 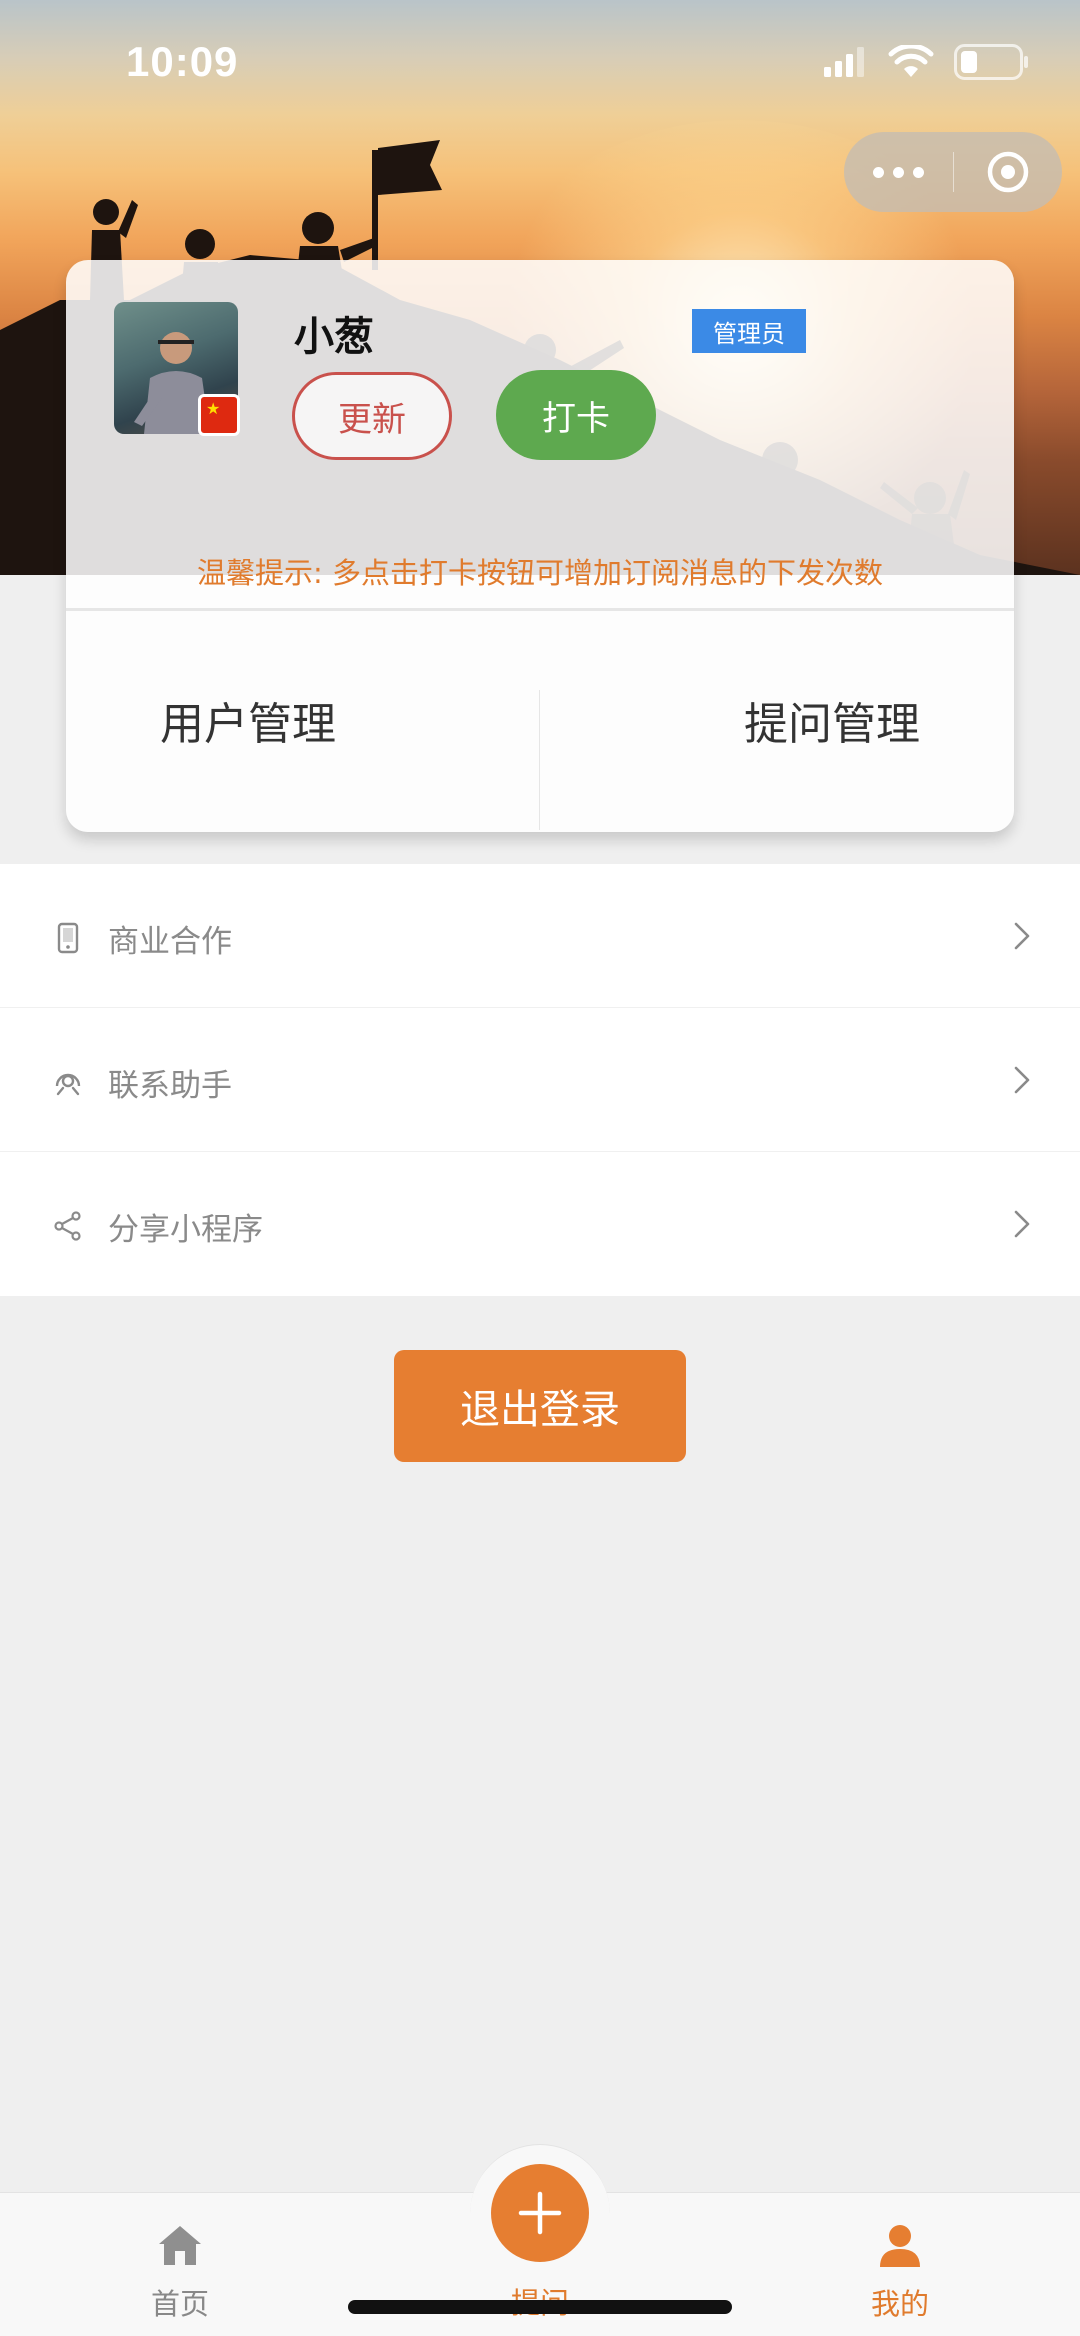 What do you see at coordinates (540, 1406) in the screenshot?
I see `logout-button: 退出登录` at bounding box center [540, 1406].